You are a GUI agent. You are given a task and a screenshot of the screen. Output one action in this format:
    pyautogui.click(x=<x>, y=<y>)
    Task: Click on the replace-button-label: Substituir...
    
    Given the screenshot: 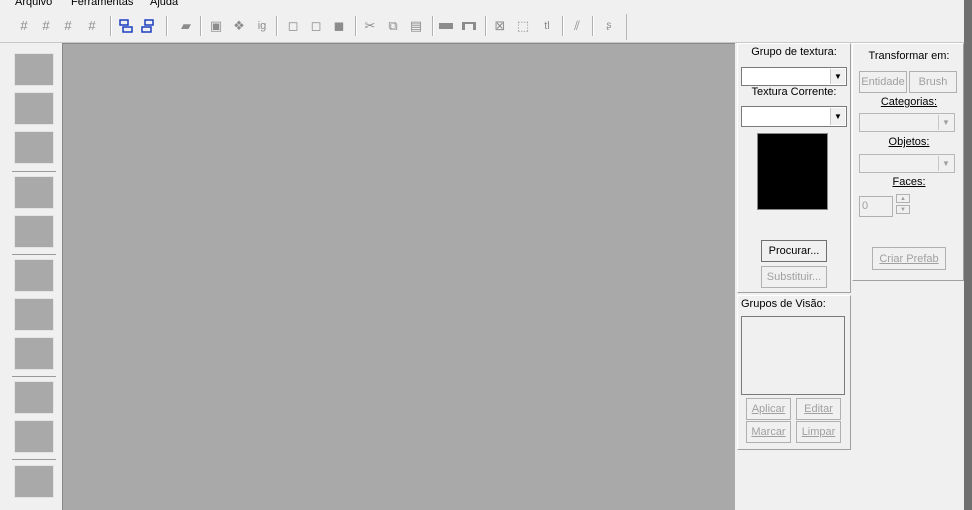 What is the action you would take?
    pyautogui.click(x=794, y=277)
    